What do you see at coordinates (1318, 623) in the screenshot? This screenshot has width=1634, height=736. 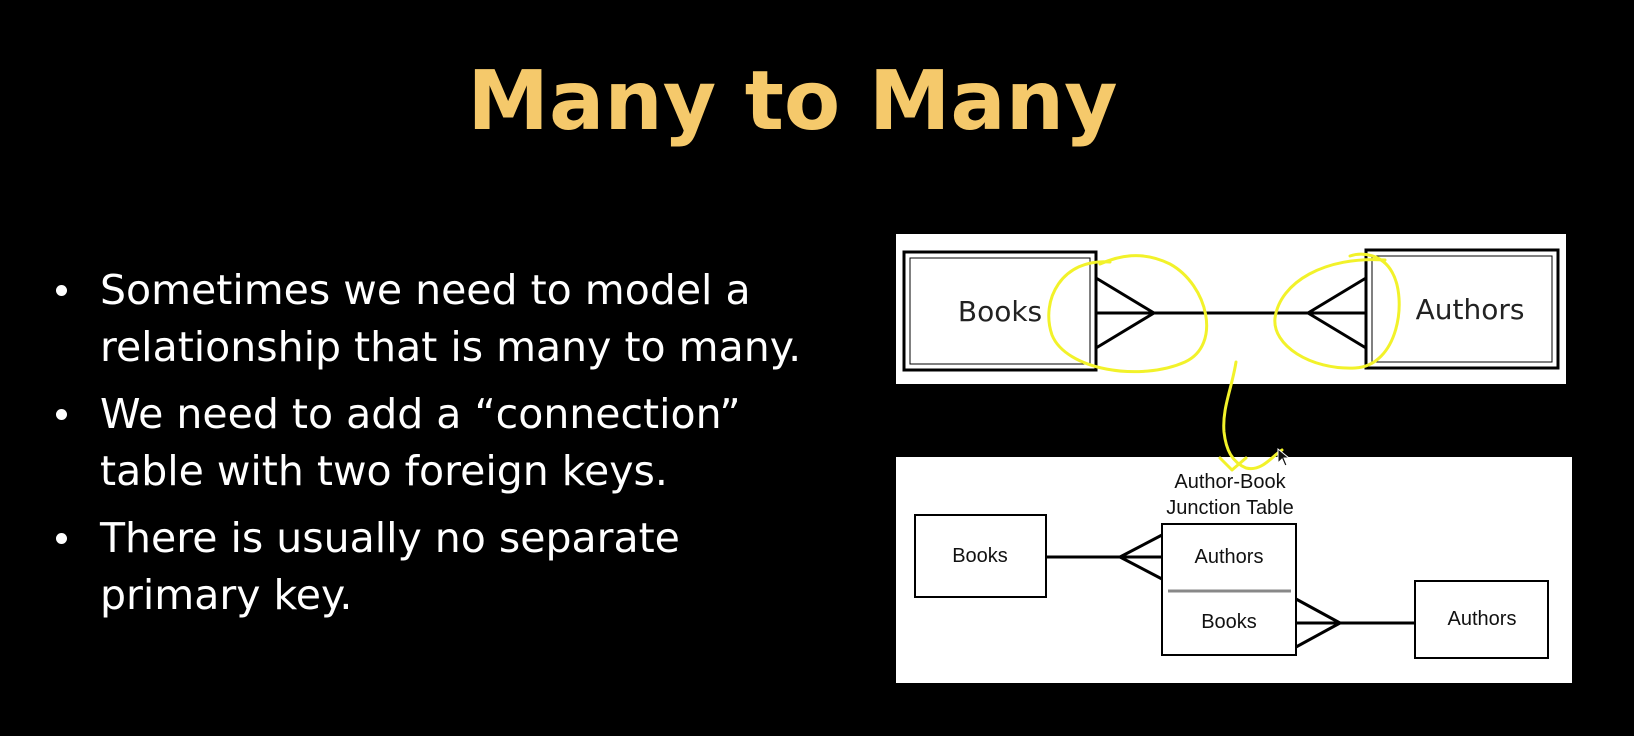 I see `crows-foot-authors-icon` at bounding box center [1318, 623].